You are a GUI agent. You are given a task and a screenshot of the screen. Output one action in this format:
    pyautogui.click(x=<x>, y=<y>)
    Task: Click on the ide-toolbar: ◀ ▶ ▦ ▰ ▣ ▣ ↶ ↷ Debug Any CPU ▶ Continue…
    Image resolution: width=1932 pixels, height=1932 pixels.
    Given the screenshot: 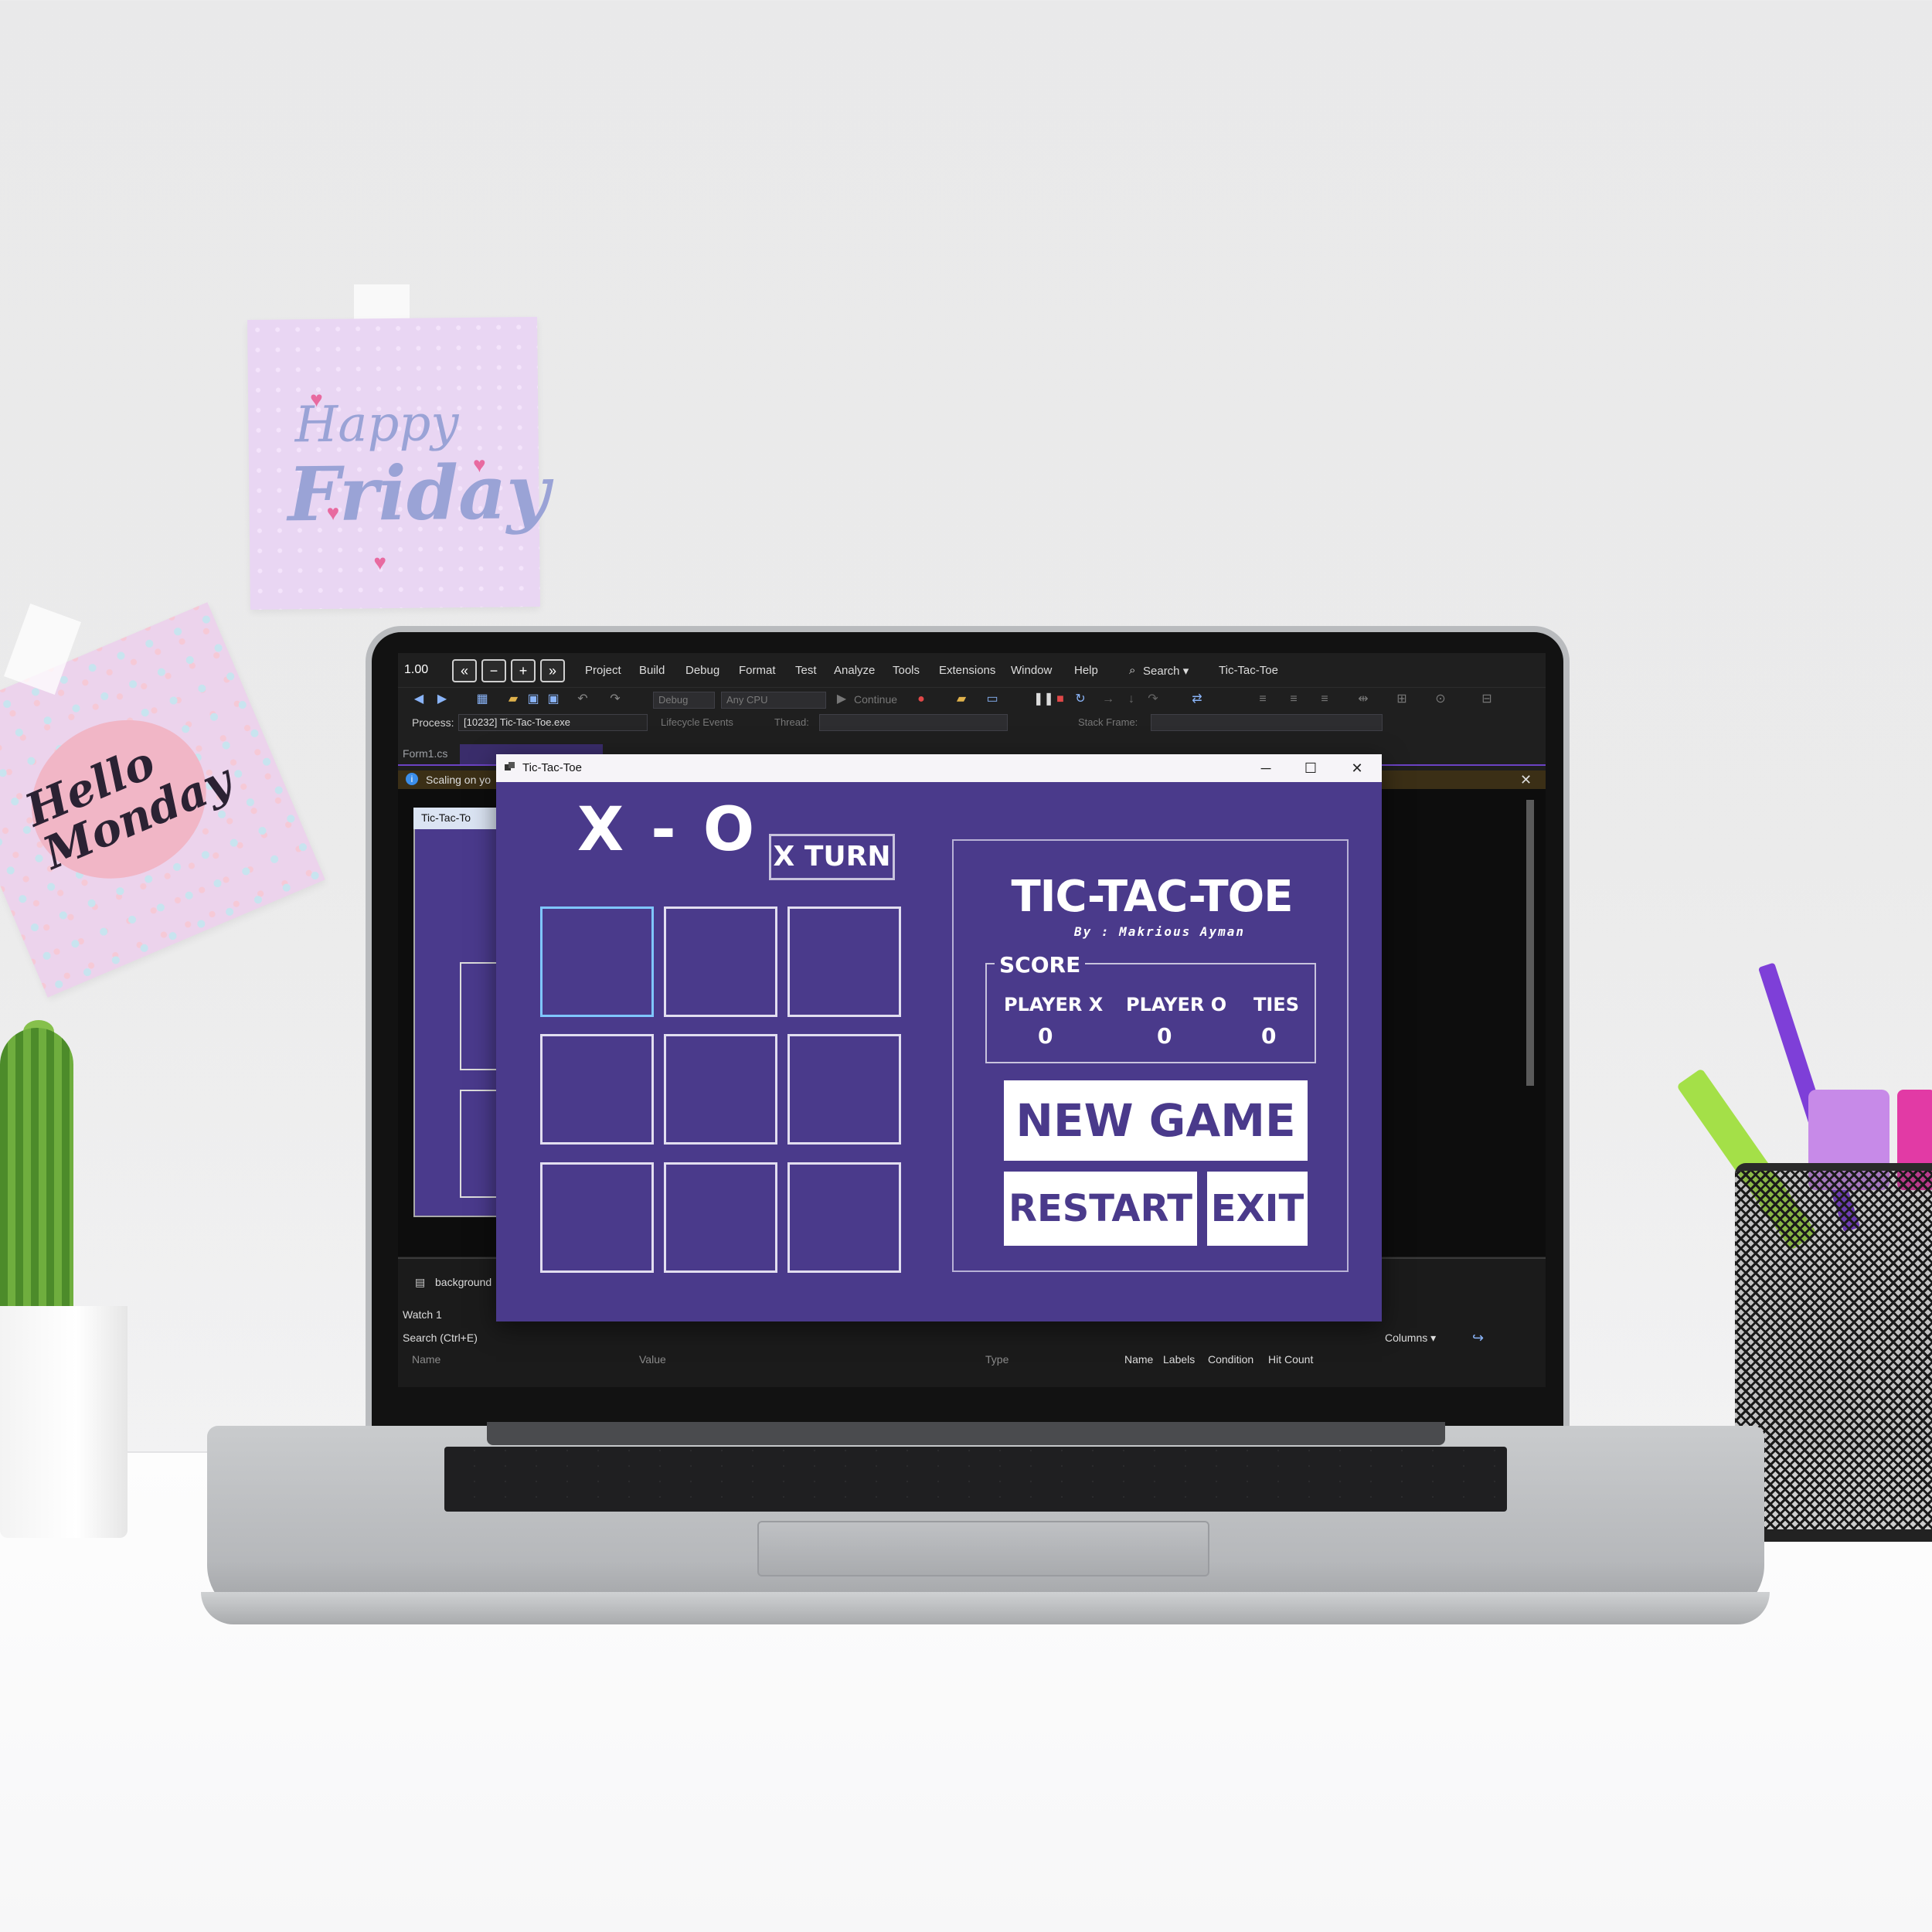 What is the action you would take?
    pyautogui.click(x=972, y=699)
    